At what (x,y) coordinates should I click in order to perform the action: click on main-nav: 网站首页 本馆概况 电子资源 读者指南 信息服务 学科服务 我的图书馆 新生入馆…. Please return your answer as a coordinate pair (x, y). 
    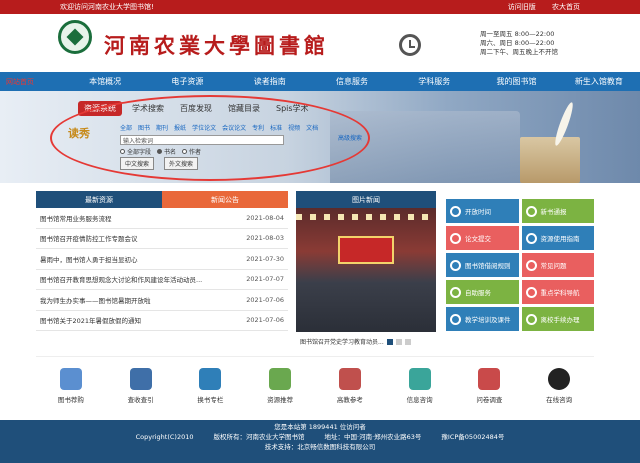
    Looking at the image, I should click on (320, 81).